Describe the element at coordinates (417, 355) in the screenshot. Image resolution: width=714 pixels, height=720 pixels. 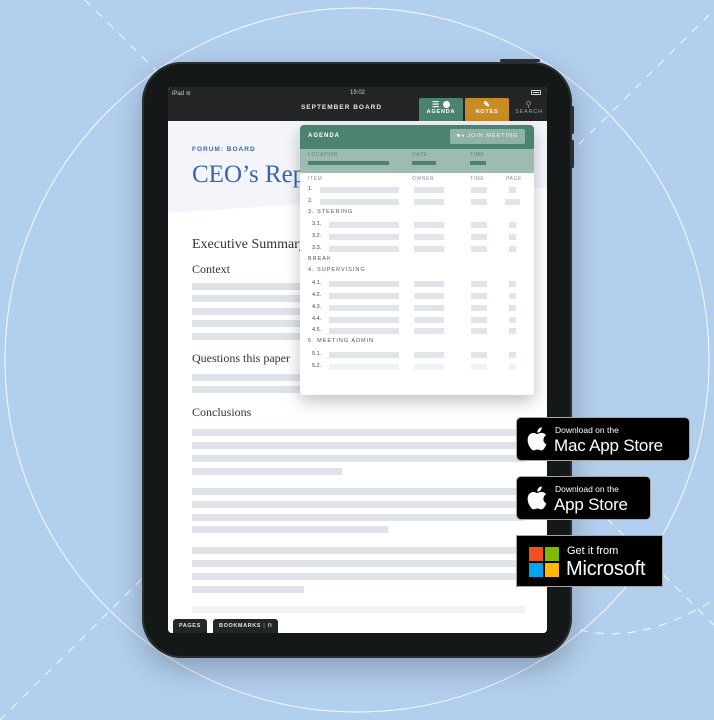
I see `agenda-item: 5.1.` at that location.